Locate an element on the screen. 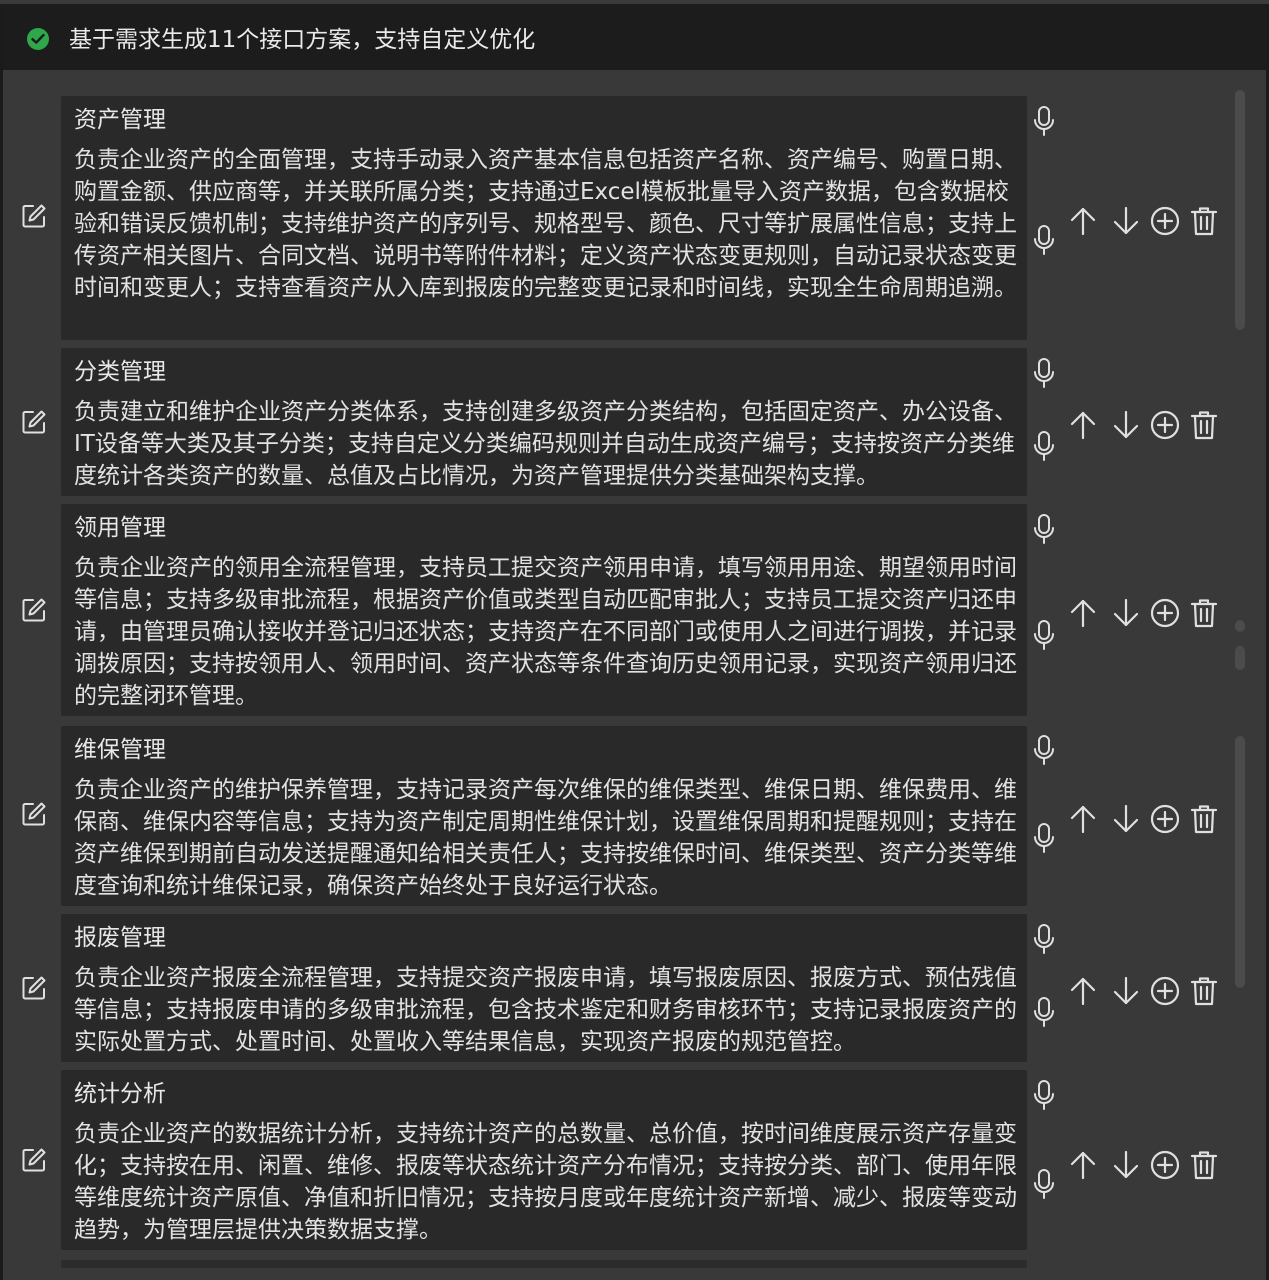 This screenshot has width=1269, height=1280. check-circle-icon is located at coordinates (38, 39).